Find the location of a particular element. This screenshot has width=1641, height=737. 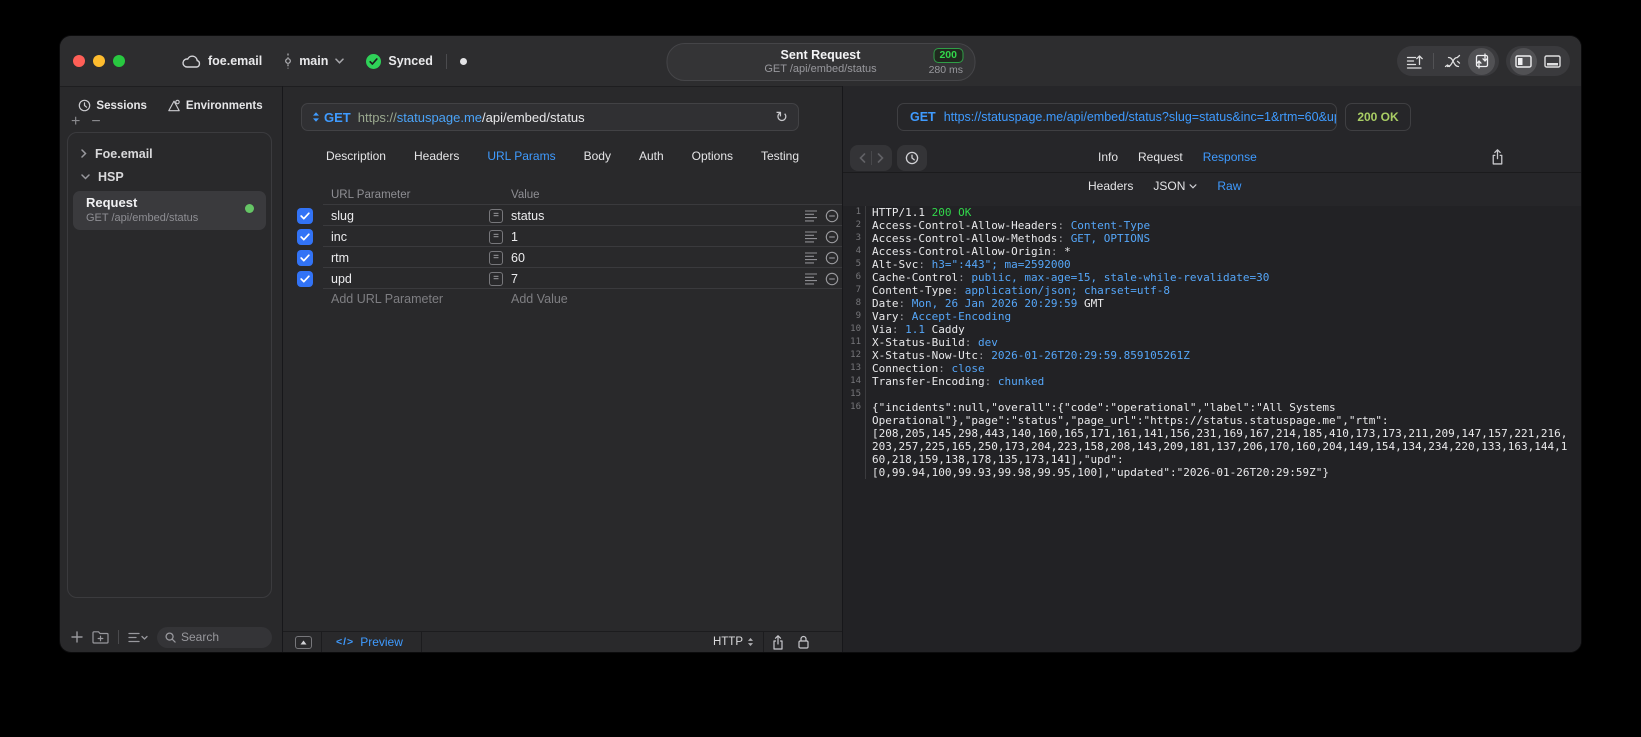

tab-sessions: Sessions is located at coordinates (112, 105).